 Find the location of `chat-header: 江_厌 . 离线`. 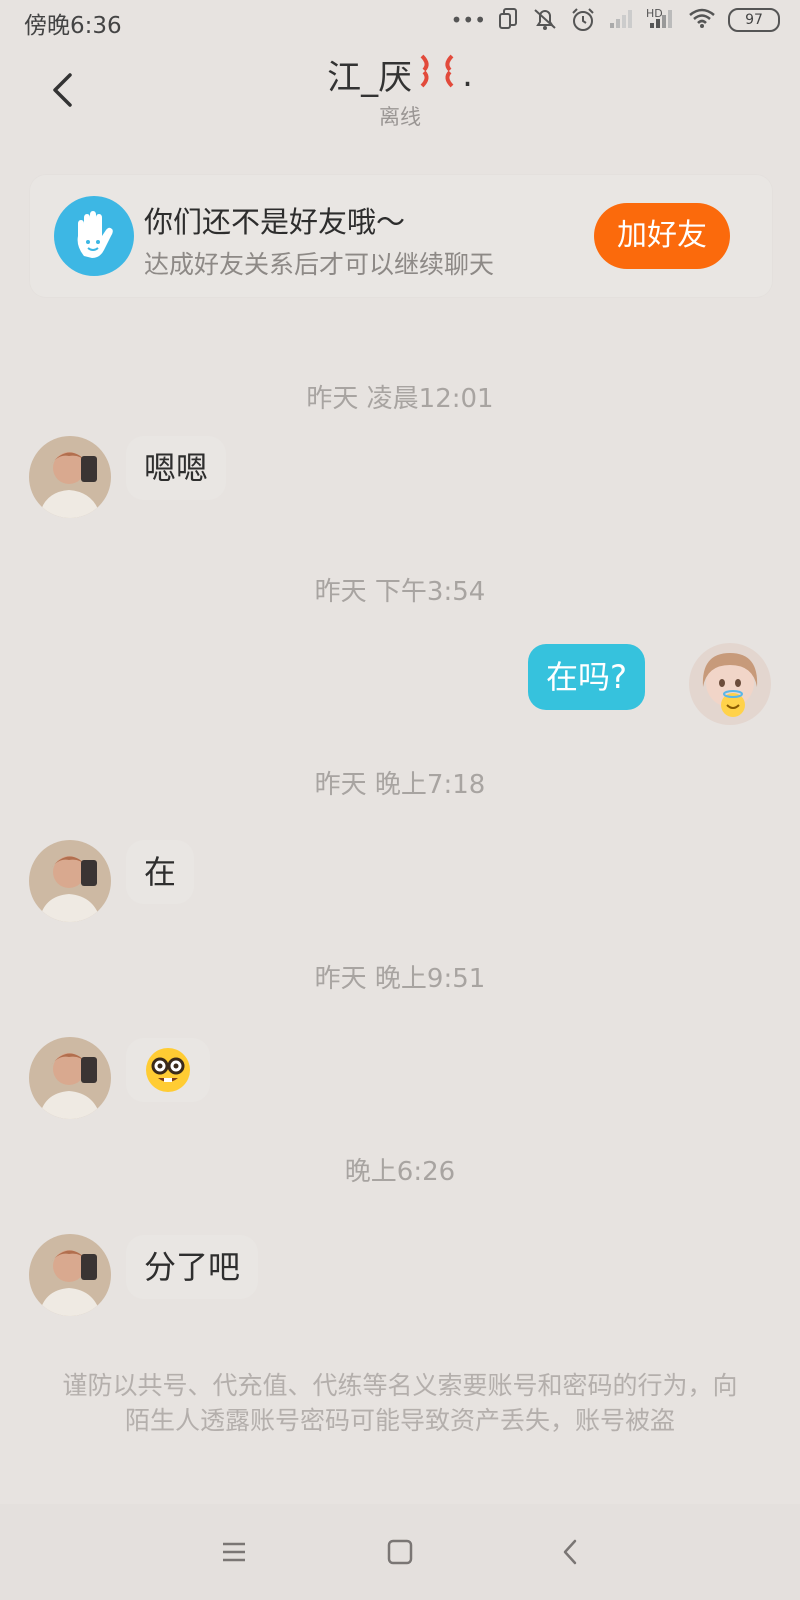

chat-header: 江_厌 . 离线 is located at coordinates (400, 90).